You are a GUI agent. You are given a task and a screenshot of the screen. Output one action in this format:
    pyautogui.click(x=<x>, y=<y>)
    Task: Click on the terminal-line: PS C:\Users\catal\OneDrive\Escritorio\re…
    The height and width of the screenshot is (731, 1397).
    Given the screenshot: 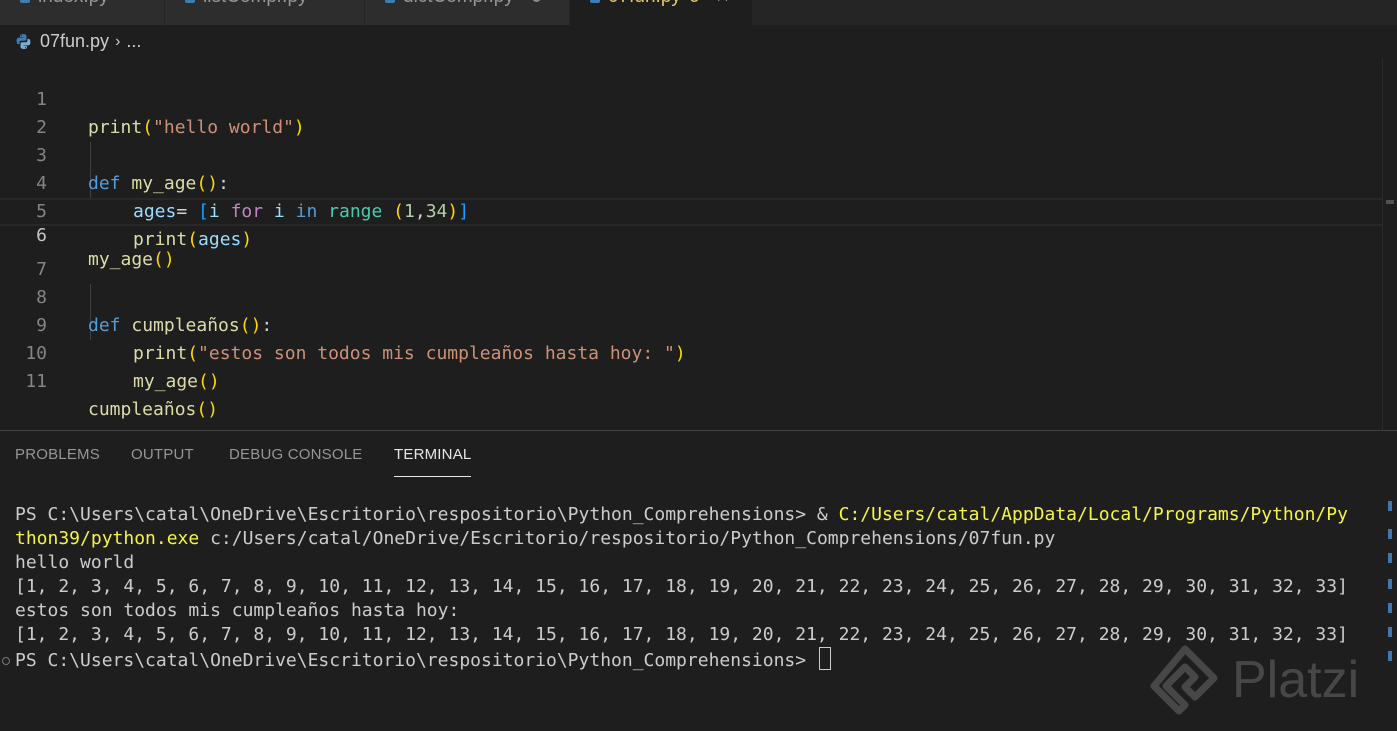 What is the action you would take?
    pyautogui.click(x=695, y=515)
    